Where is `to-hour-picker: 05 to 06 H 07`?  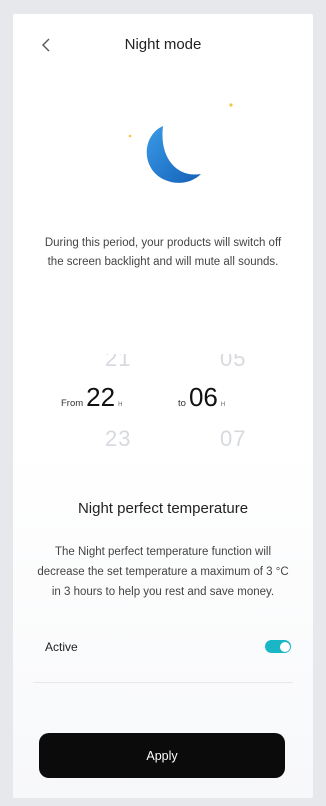
to-hour-picker: 05 to 06 H 07 is located at coordinates (233, 409).